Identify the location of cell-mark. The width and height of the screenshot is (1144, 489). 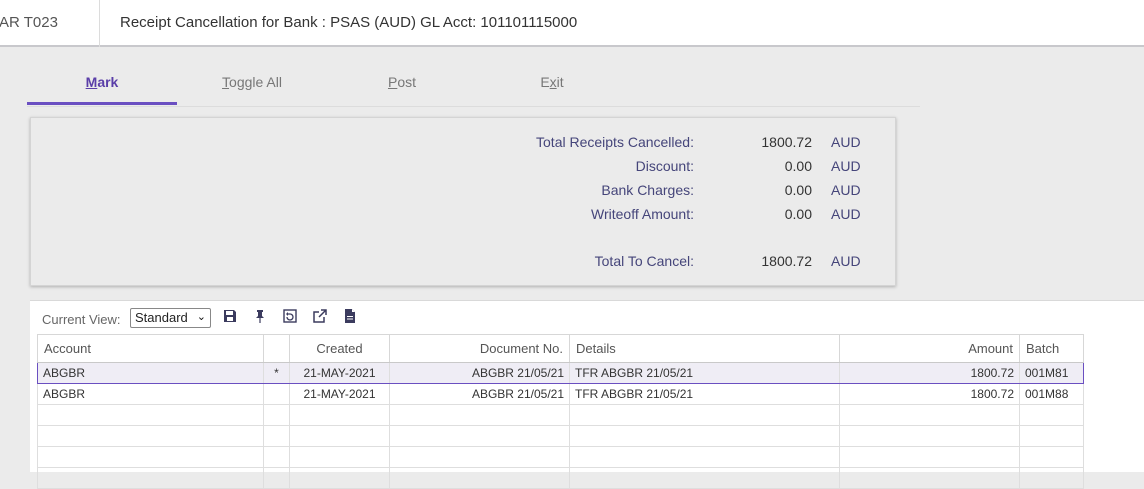
(276, 394).